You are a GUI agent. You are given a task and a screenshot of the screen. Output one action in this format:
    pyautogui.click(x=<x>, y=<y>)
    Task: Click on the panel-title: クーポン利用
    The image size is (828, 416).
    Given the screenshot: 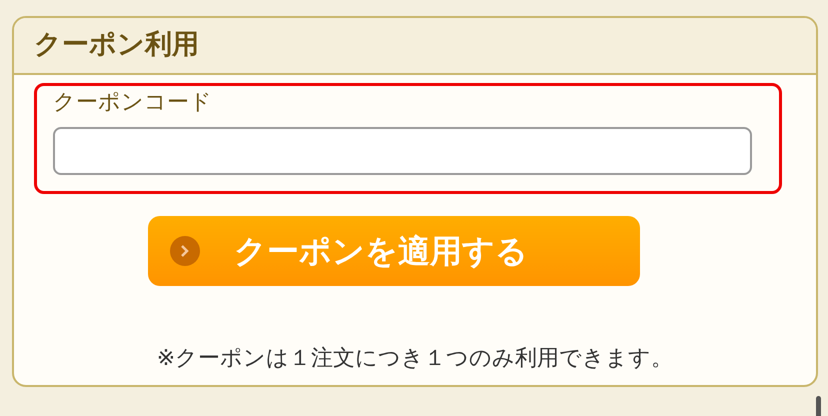 What is the action you would take?
    pyautogui.click(x=116, y=45)
    